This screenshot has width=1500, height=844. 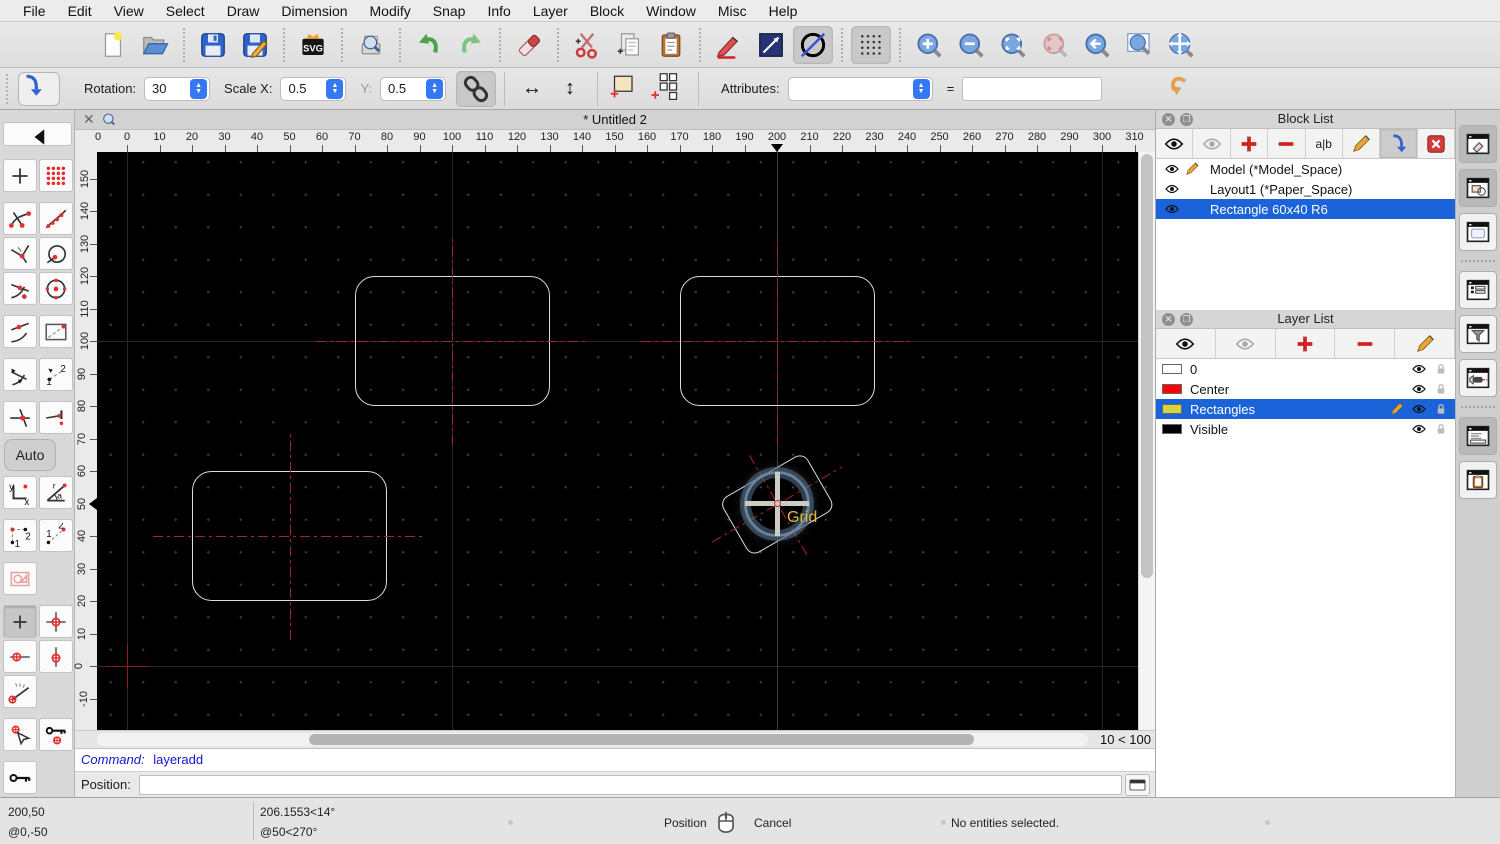 I want to click on restrict-vertical-button, so click(x=56, y=656).